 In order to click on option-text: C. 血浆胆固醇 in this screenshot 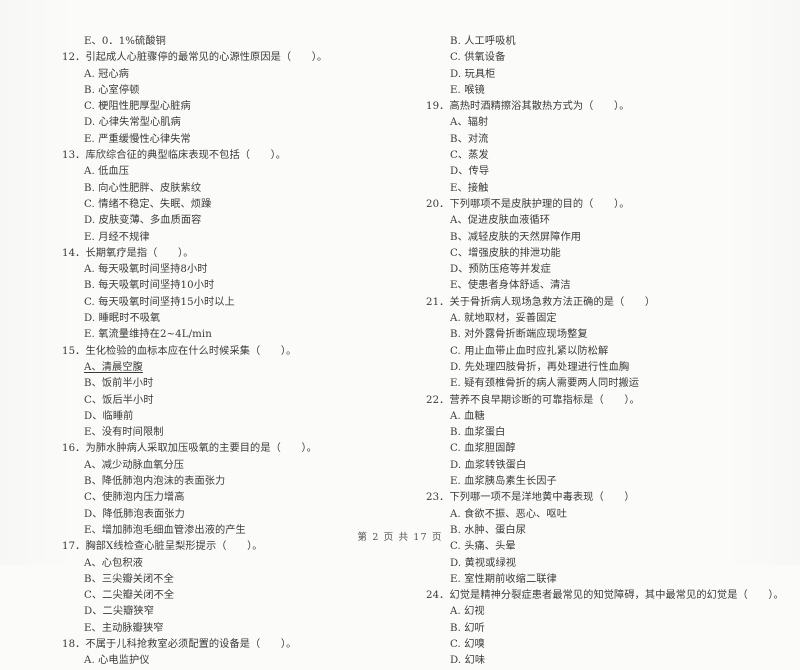, I will do `click(483, 449)`.